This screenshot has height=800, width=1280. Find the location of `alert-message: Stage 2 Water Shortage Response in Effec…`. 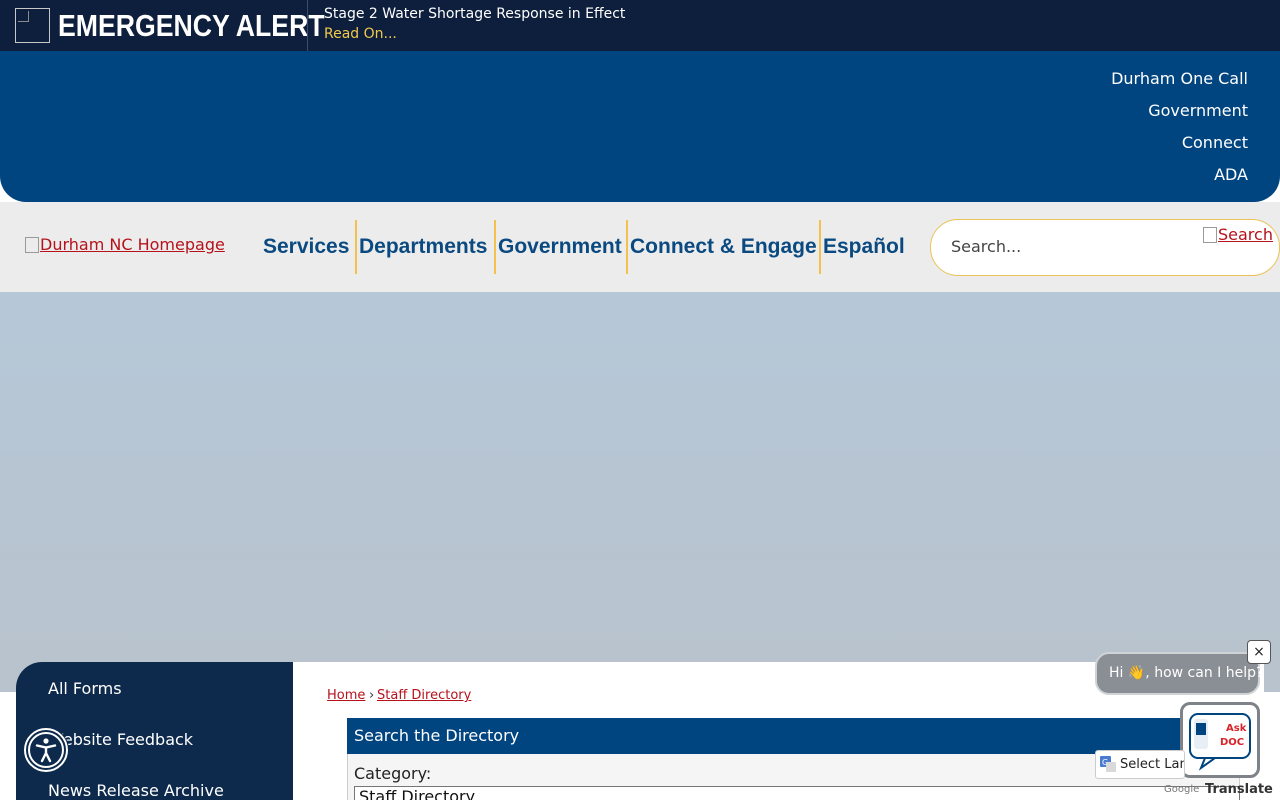

alert-message: Stage 2 Water Shortage Response in Effec… is located at coordinates (475, 14).